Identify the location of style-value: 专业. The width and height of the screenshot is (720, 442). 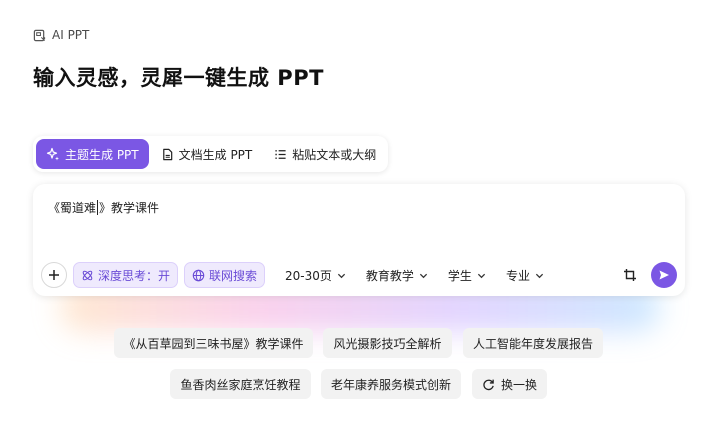
(517, 275).